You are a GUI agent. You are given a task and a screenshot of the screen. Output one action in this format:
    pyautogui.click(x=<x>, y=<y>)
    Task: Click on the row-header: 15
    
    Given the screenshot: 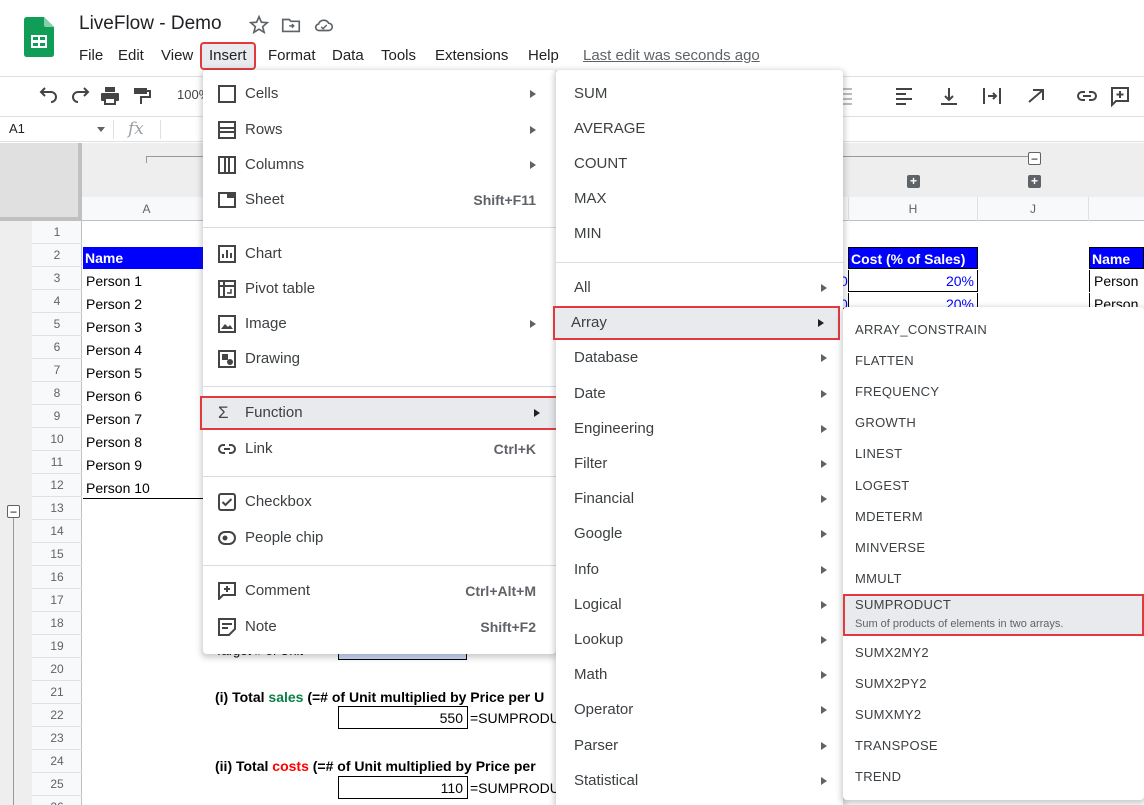 What is the action you would take?
    pyautogui.click(x=57, y=554)
    